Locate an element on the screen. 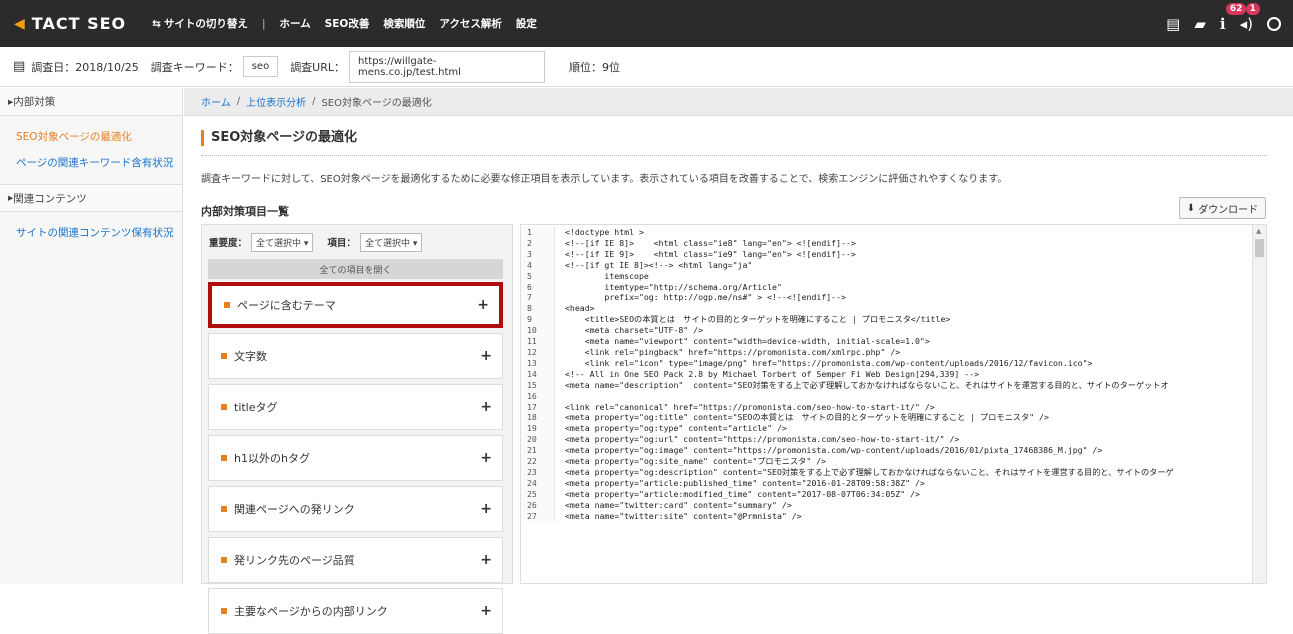 This screenshot has height=634, width=1293. nav-settings: 設定 is located at coordinates (526, 23).